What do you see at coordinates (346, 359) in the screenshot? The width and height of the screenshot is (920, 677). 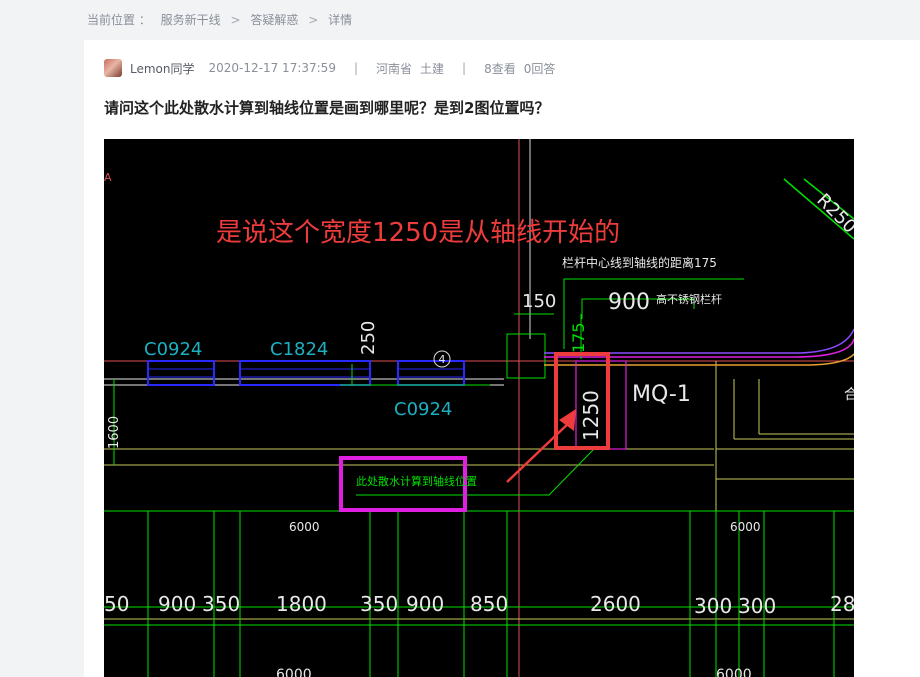 I see `windows` at bounding box center [346, 359].